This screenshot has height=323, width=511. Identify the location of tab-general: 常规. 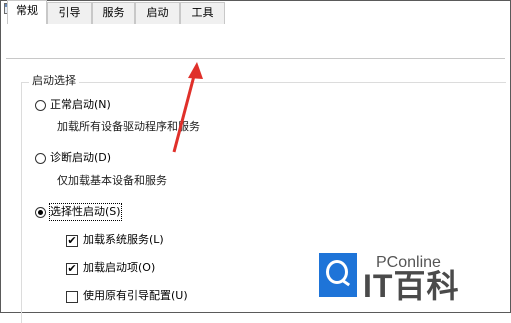
(27, 12).